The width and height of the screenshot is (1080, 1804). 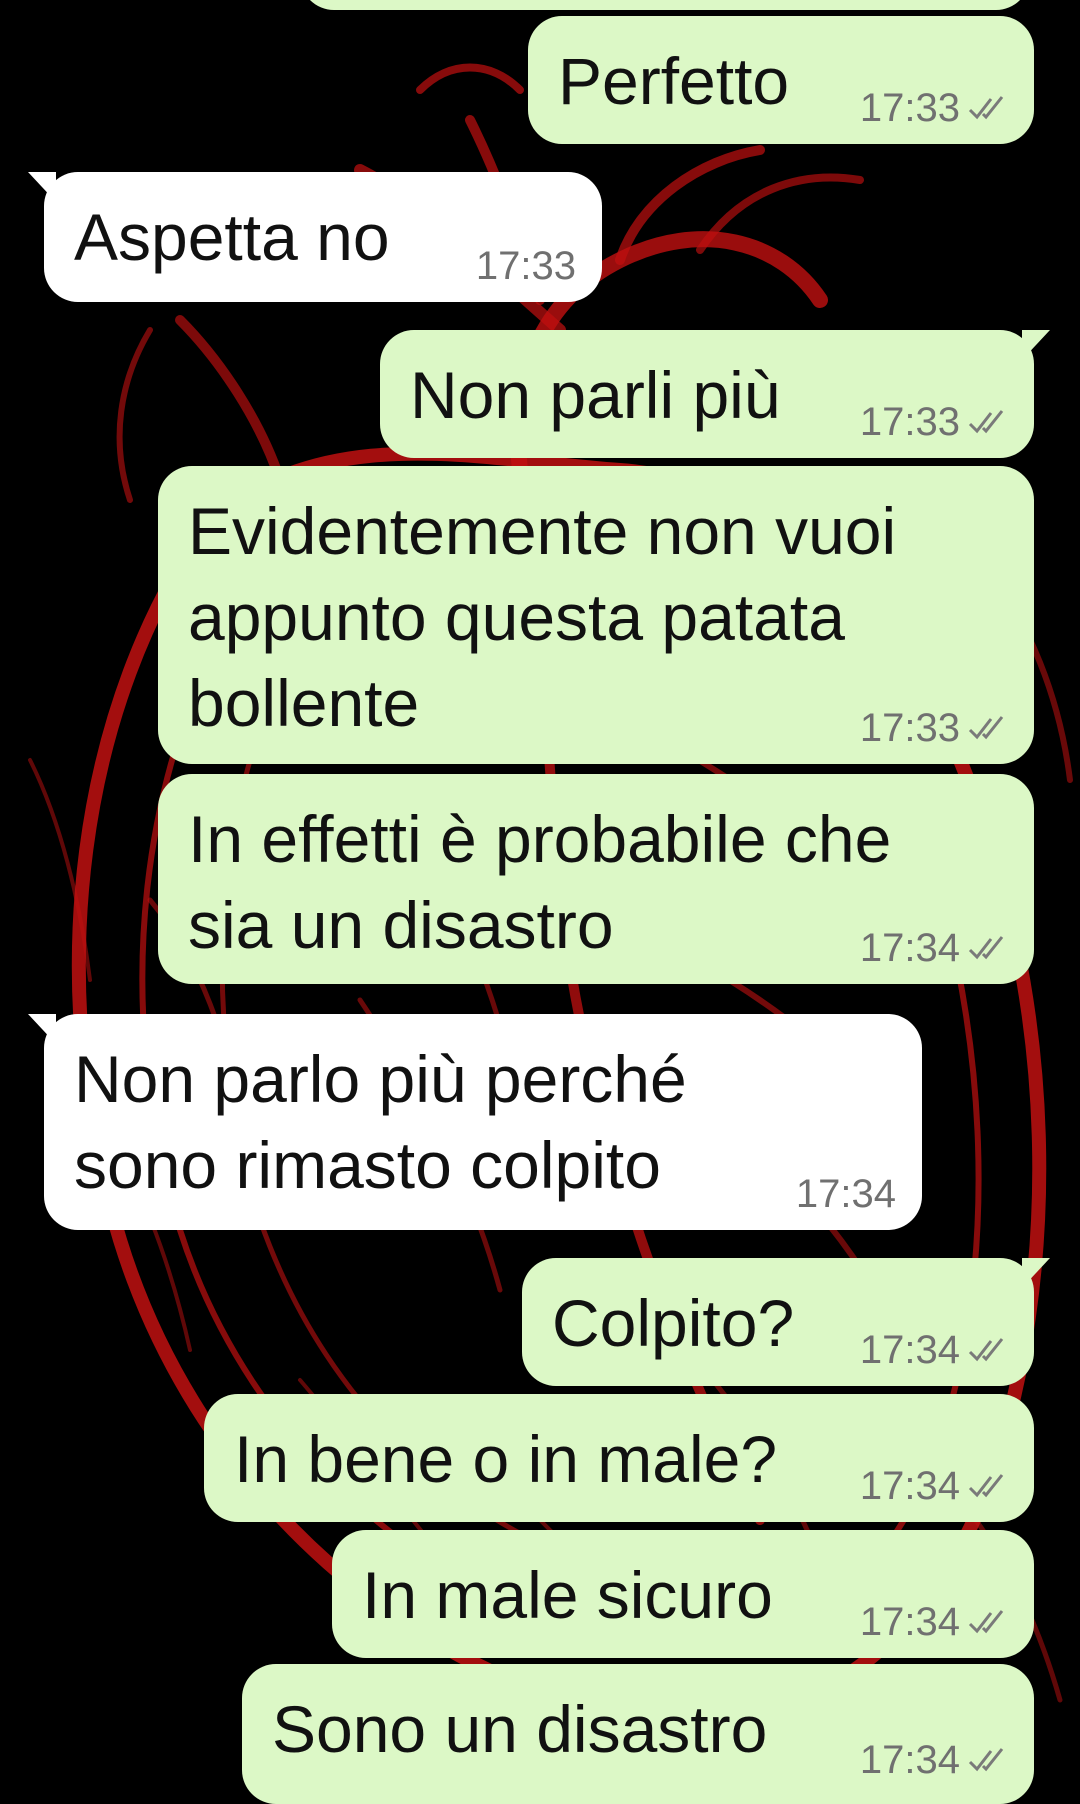 I want to click on message-bubble-outgoing: Non parli più 17:33, so click(x=715, y=394).